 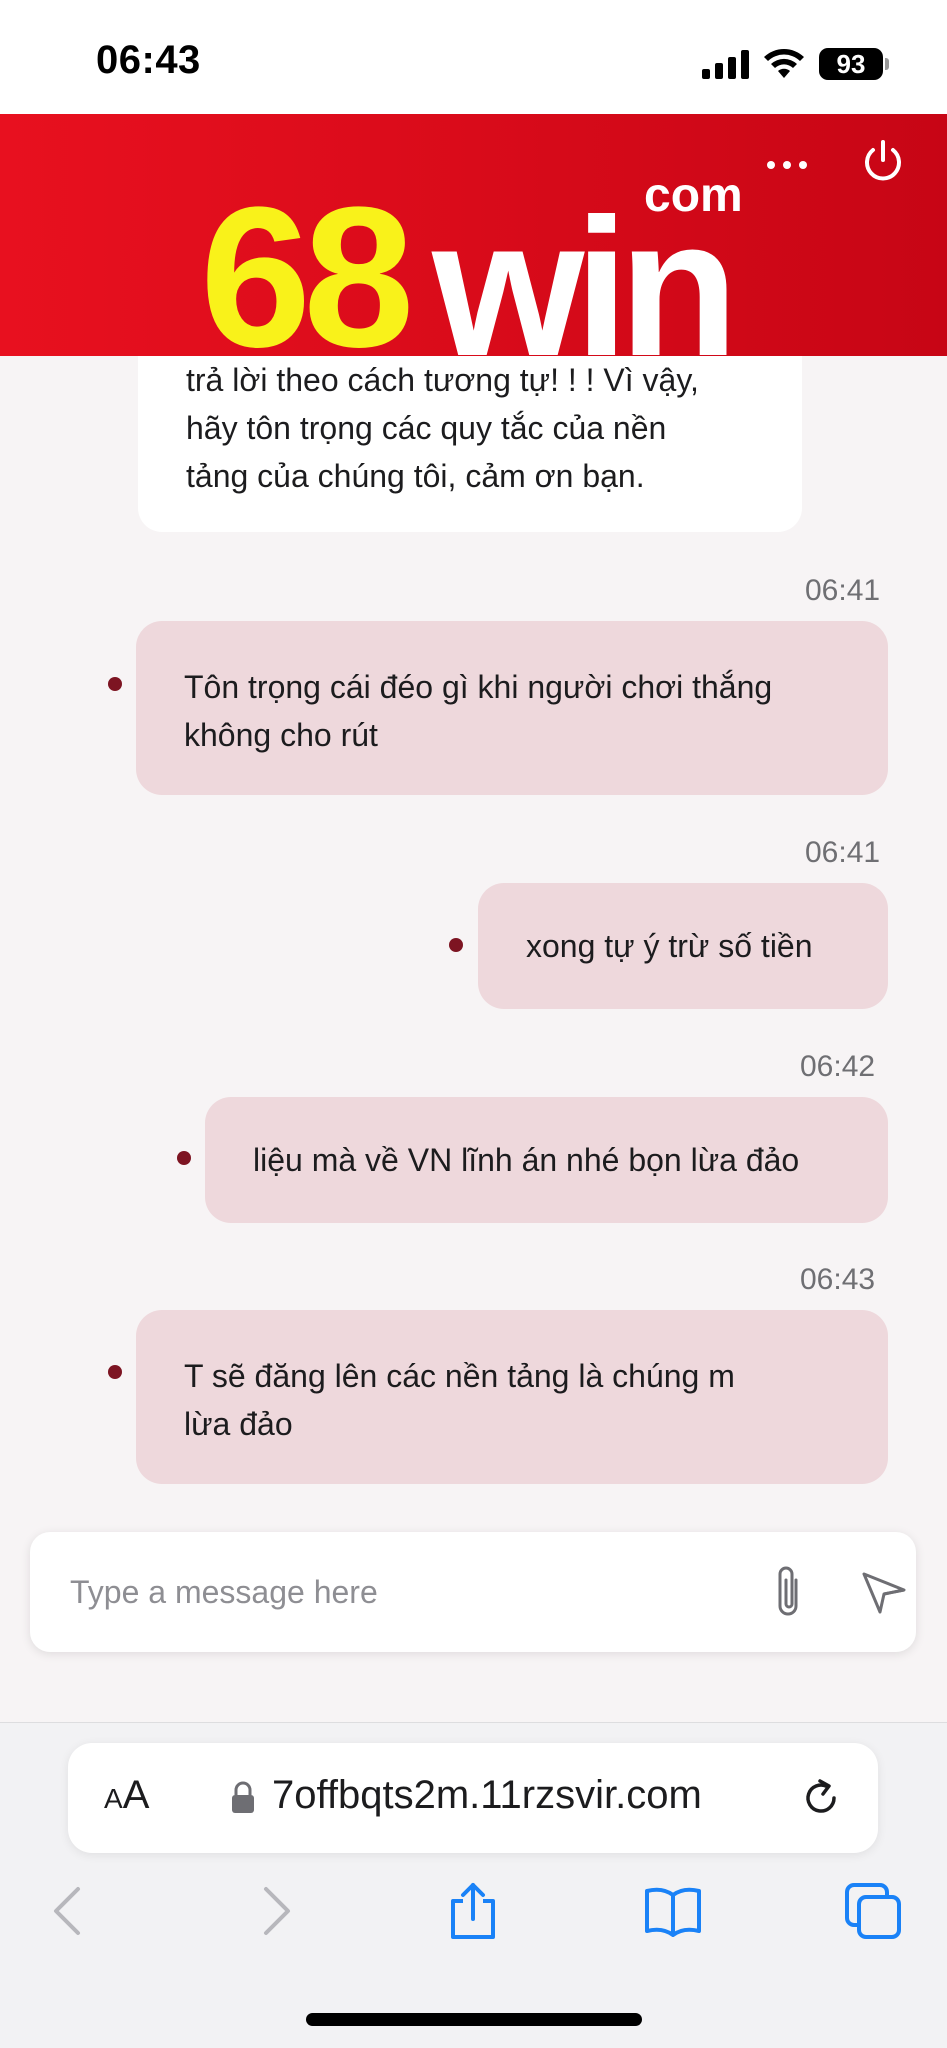 What do you see at coordinates (787, 165) in the screenshot?
I see `more-dots-icon` at bounding box center [787, 165].